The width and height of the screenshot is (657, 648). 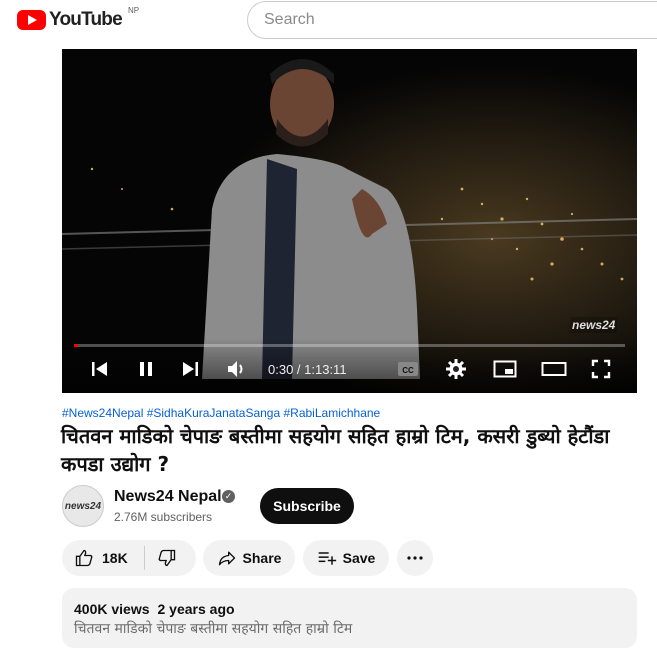 What do you see at coordinates (307, 369) in the screenshot?
I see `time-display: 0:30 / 1:13:11` at bounding box center [307, 369].